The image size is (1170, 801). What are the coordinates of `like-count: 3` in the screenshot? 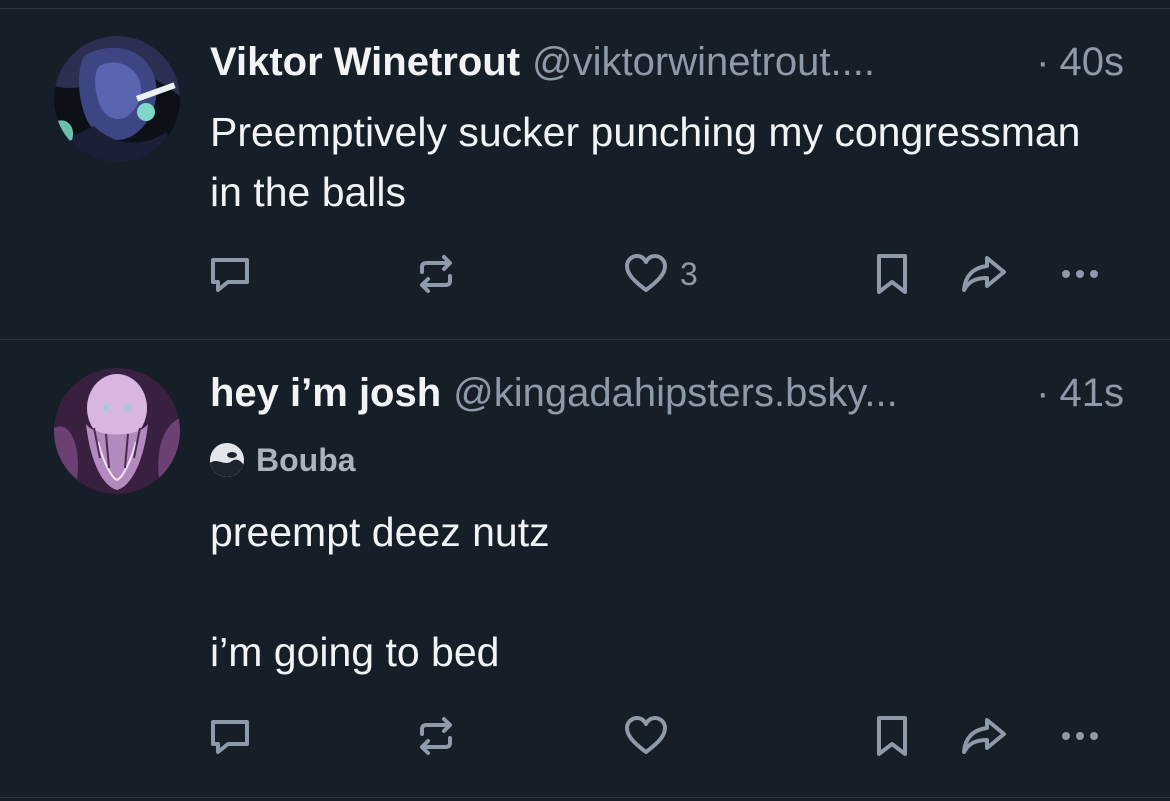 It's located at (689, 273).